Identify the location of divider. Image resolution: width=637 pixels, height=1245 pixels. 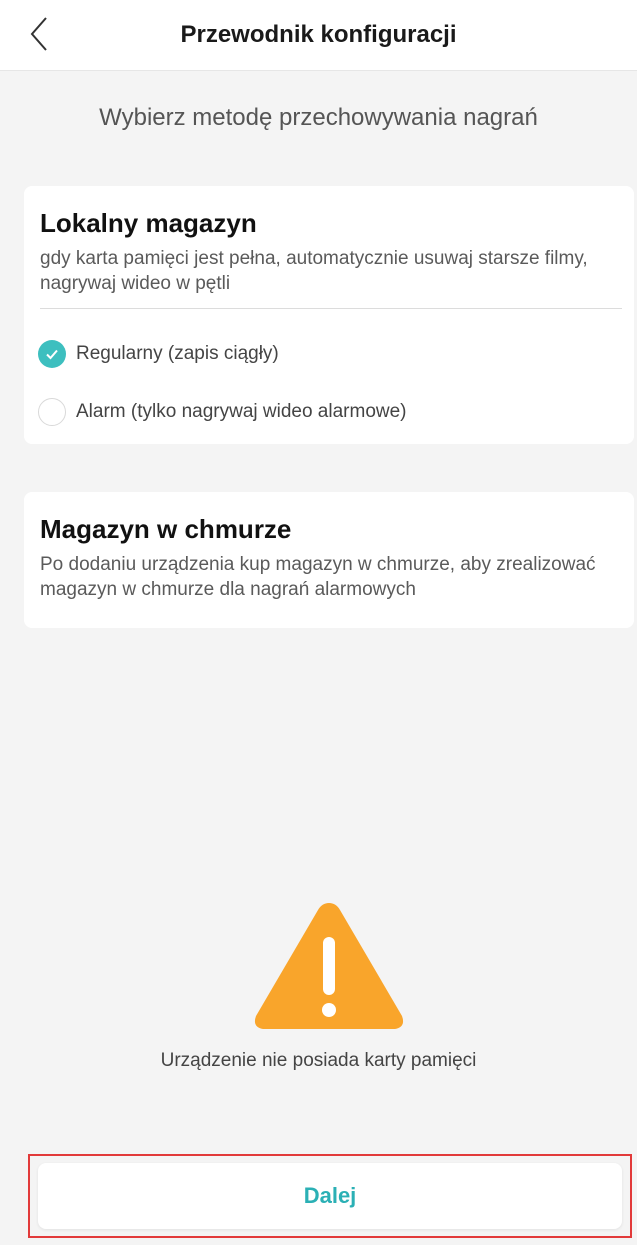
(331, 308).